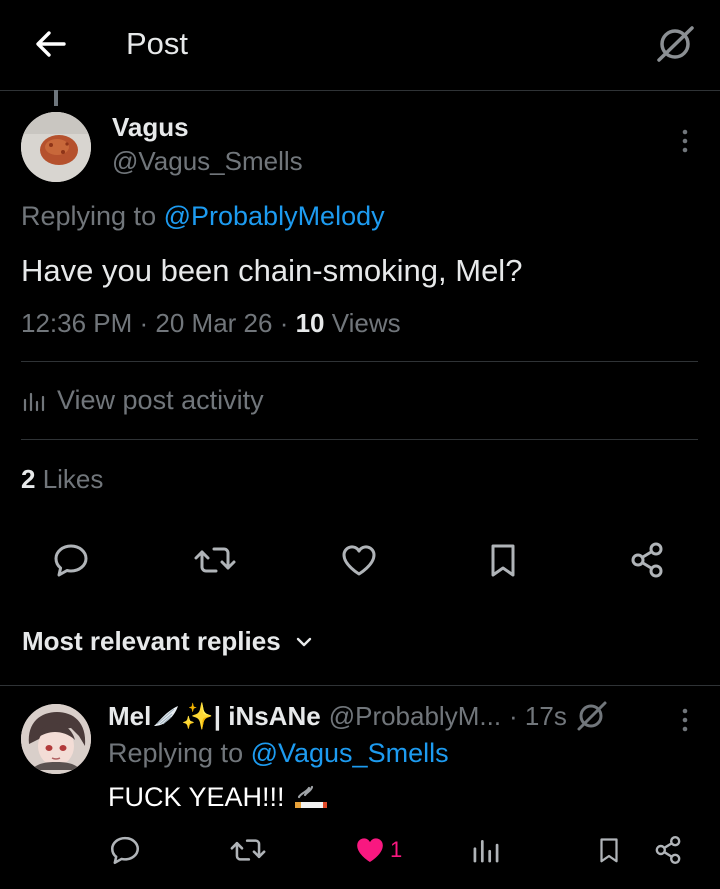 Image resolution: width=720 pixels, height=889 pixels. Describe the element at coordinates (214, 323) in the screenshot. I see `post-date: 20 Mar 26` at that location.